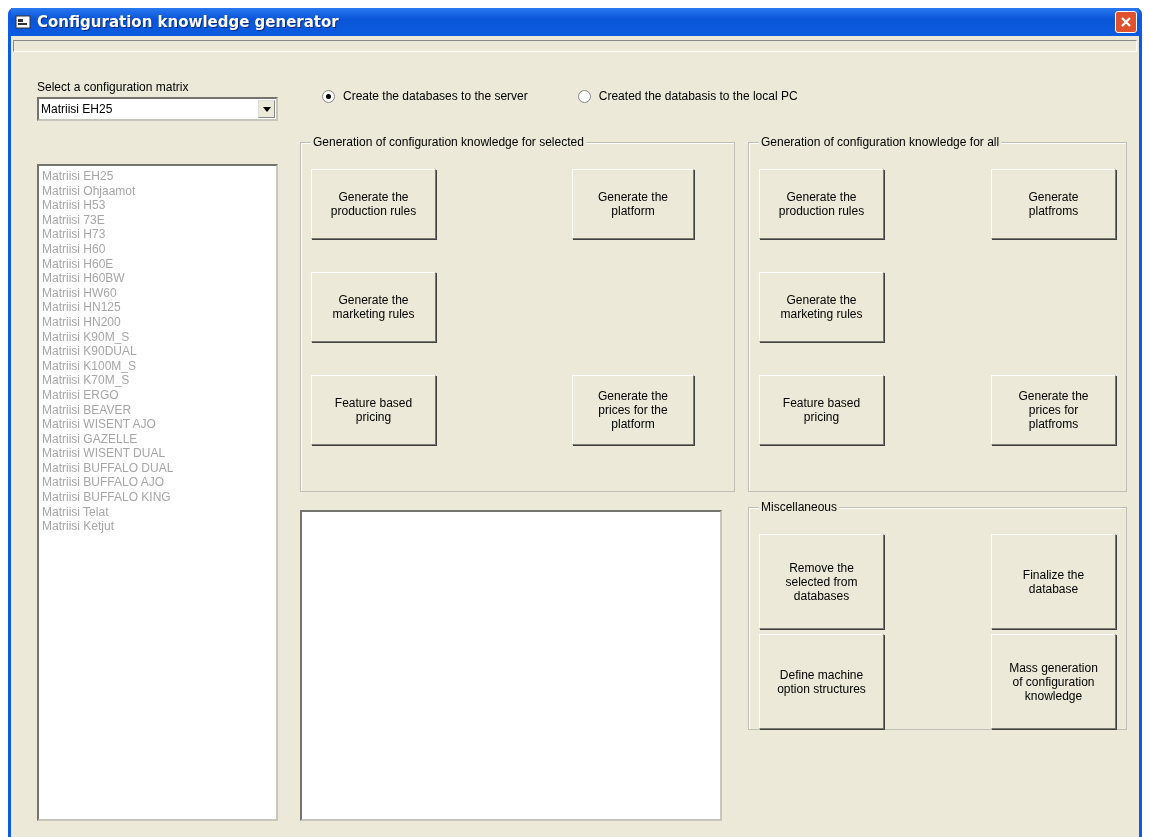  I want to click on list-item: Matriisi ERGO, so click(81, 395).